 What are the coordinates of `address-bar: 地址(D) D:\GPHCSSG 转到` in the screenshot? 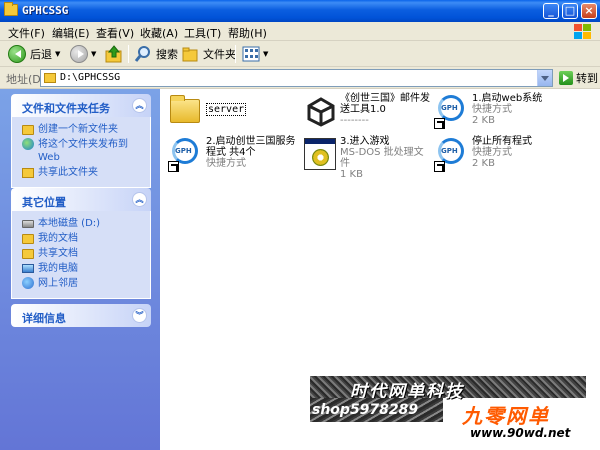 It's located at (300, 78).